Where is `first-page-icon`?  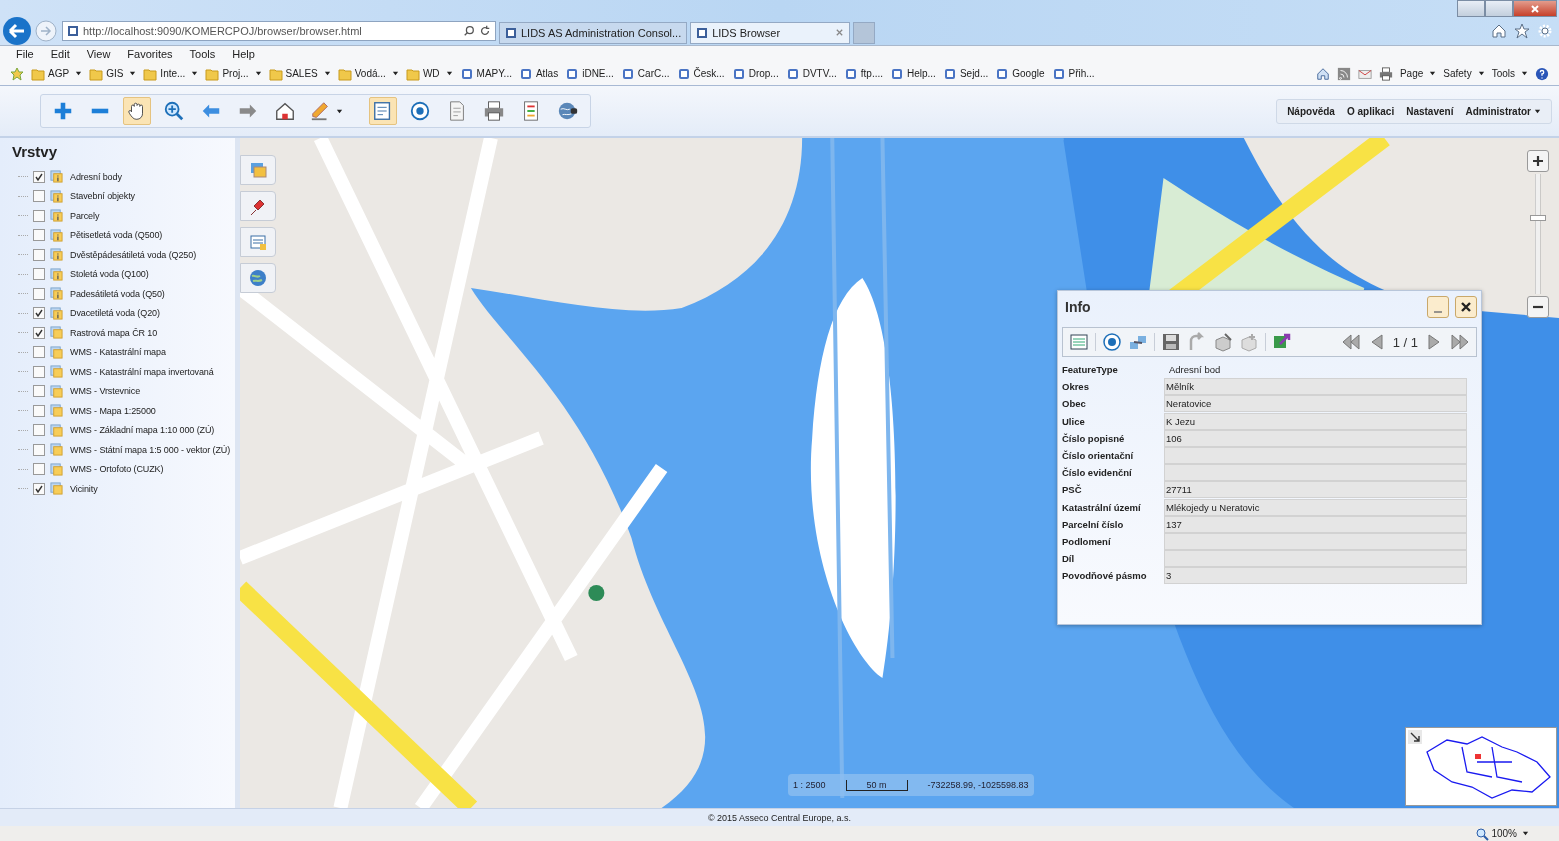
first-page-icon is located at coordinates (1350, 342).